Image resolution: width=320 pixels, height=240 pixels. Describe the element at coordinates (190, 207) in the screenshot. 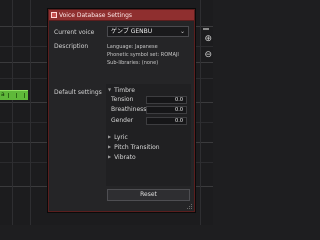

I see `resize-grip-icon` at that location.